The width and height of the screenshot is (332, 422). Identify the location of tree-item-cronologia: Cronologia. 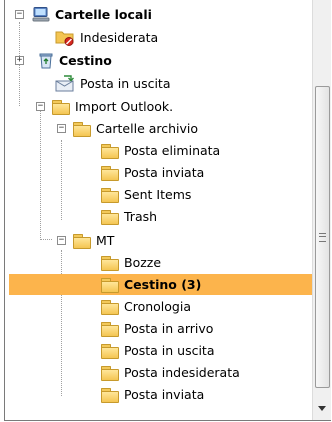
(146, 306).